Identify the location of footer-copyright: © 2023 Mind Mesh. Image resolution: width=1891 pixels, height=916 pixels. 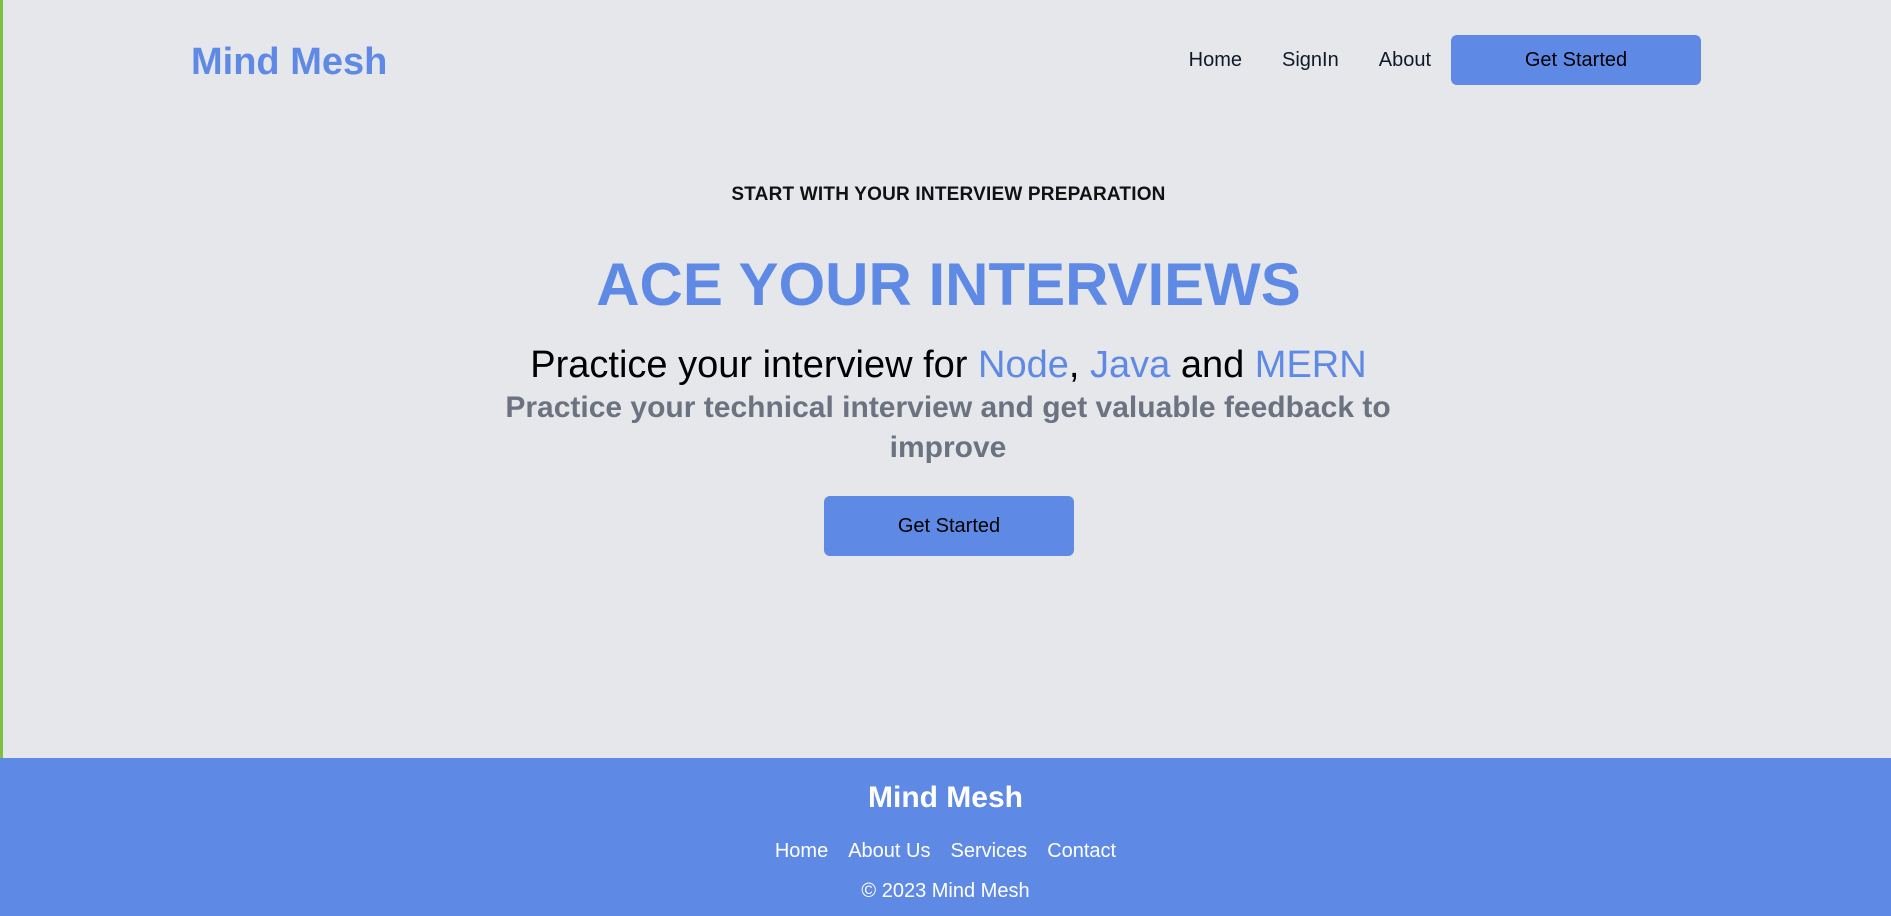
(945, 891).